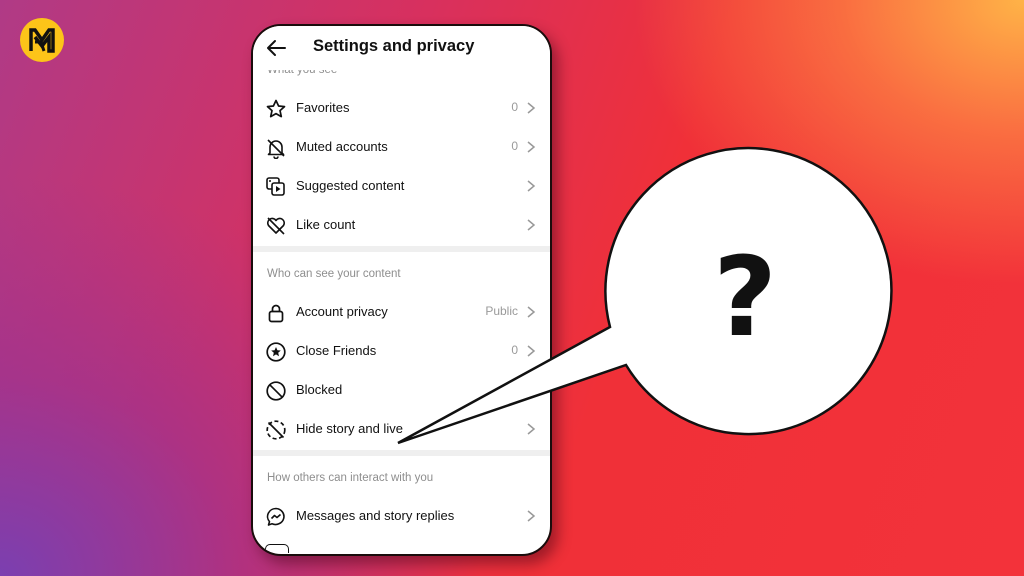  Describe the element at coordinates (276, 48) in the screenshot. I see `back-arrow-icon` at that location.